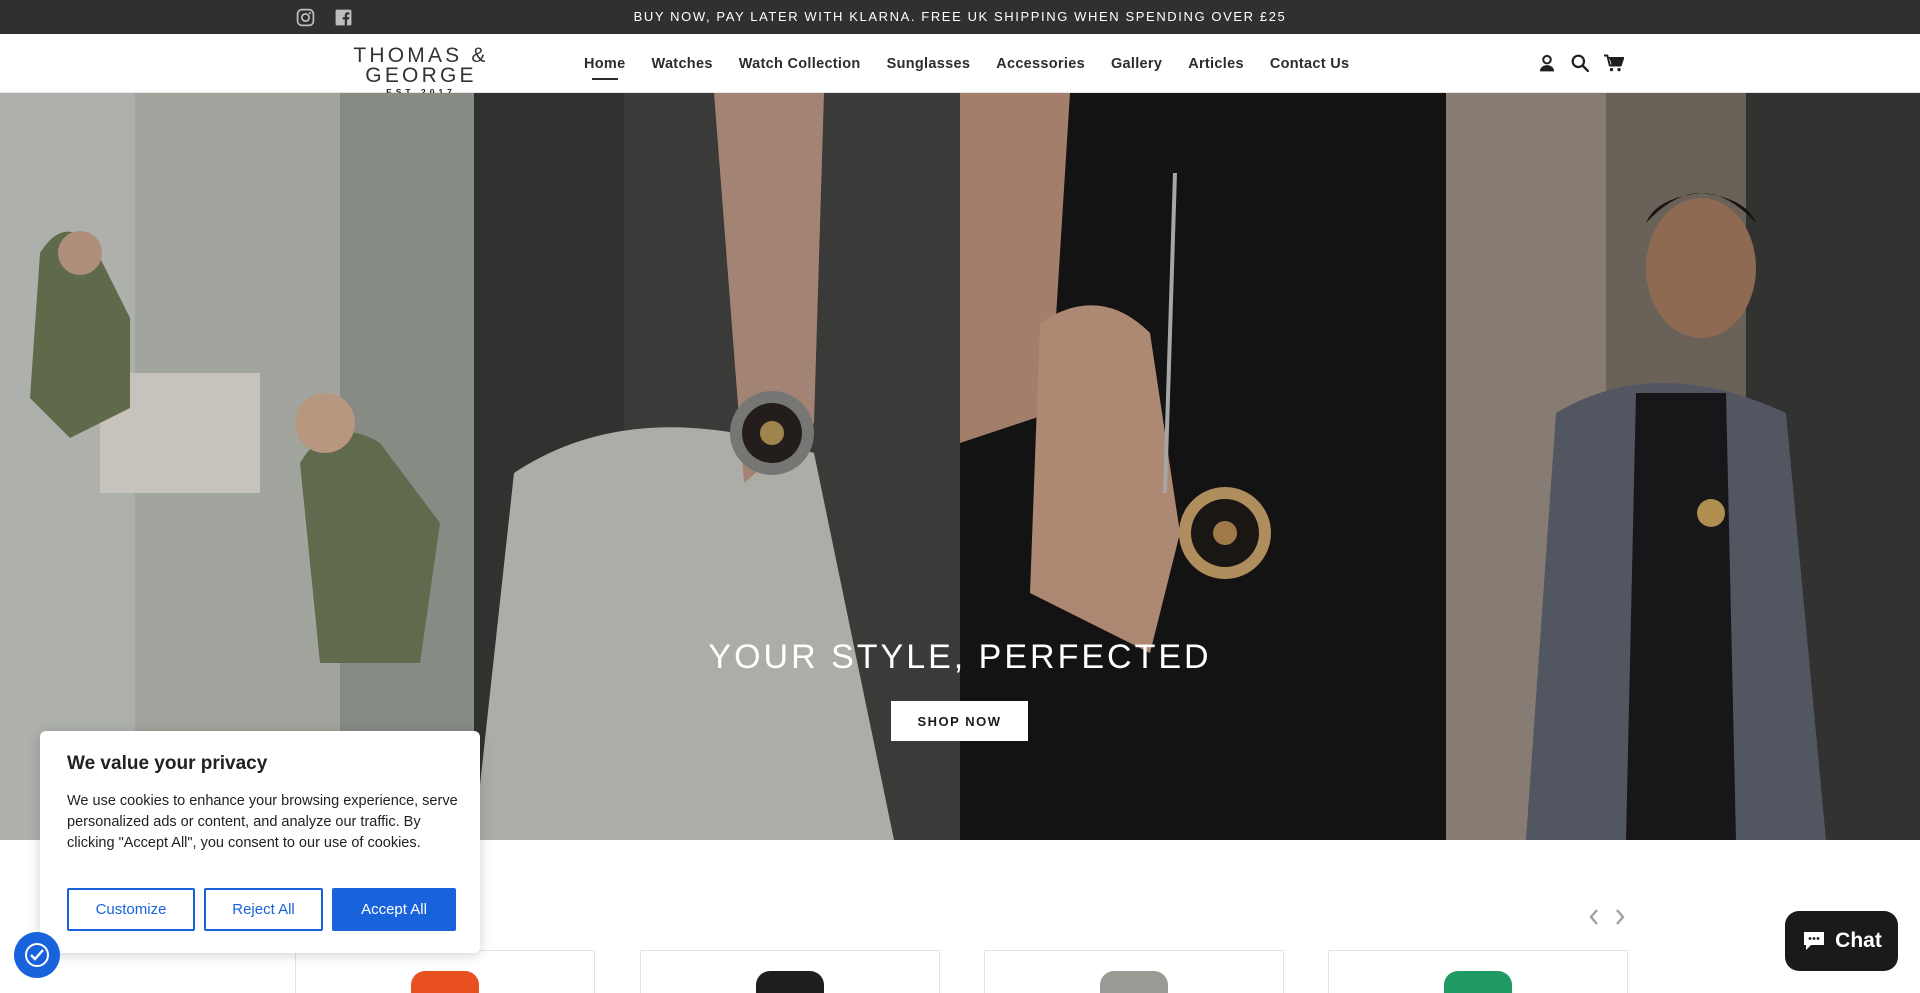 This screenshot has width=1920, height=993. I want to click on chevron-right-icon, so click(1620, 918).